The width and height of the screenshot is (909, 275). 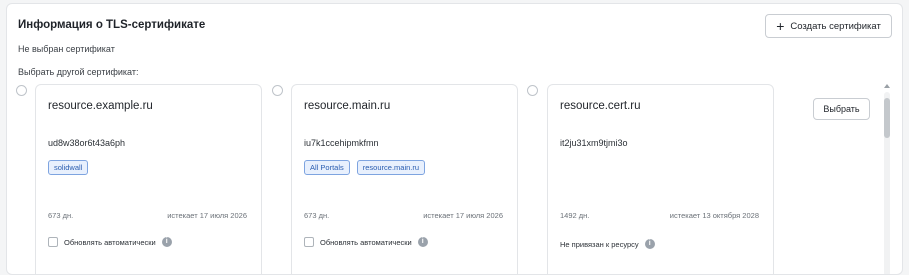 I want to click on certificate-name: resource.cert.ru, so click(x=600, y=106).